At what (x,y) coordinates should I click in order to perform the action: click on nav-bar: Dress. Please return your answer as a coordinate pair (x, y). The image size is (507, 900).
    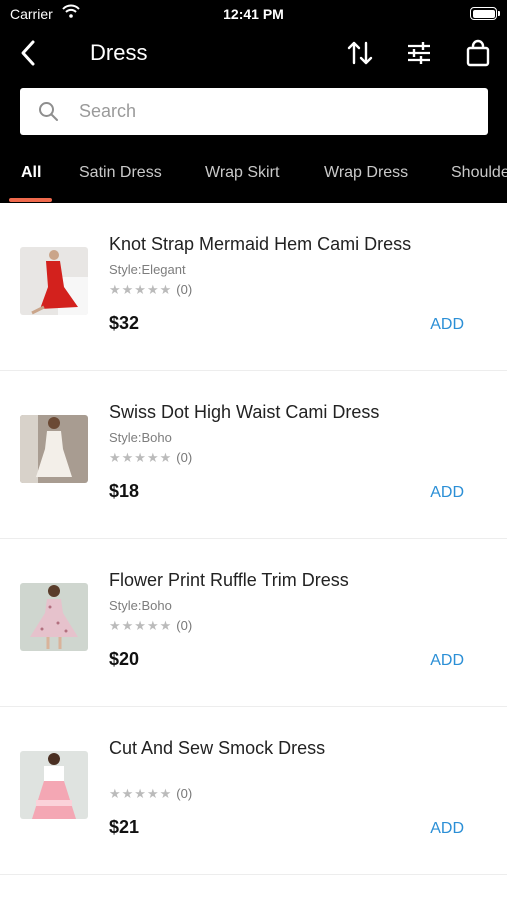
    Looking at the image, I should click on (253, 53).